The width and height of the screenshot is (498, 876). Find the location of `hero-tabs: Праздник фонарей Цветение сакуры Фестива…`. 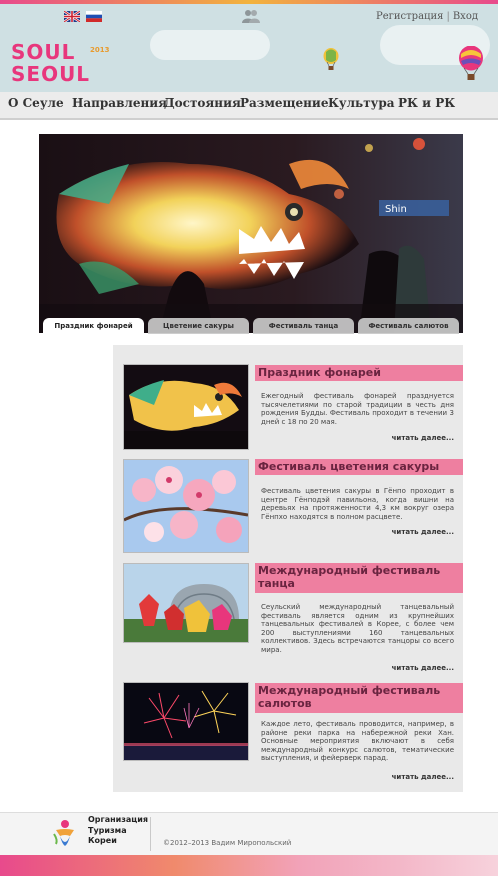

hero-tabs: Праздник фонарей Цветение сакуры Фестива… is located at coordinates (251, 326).